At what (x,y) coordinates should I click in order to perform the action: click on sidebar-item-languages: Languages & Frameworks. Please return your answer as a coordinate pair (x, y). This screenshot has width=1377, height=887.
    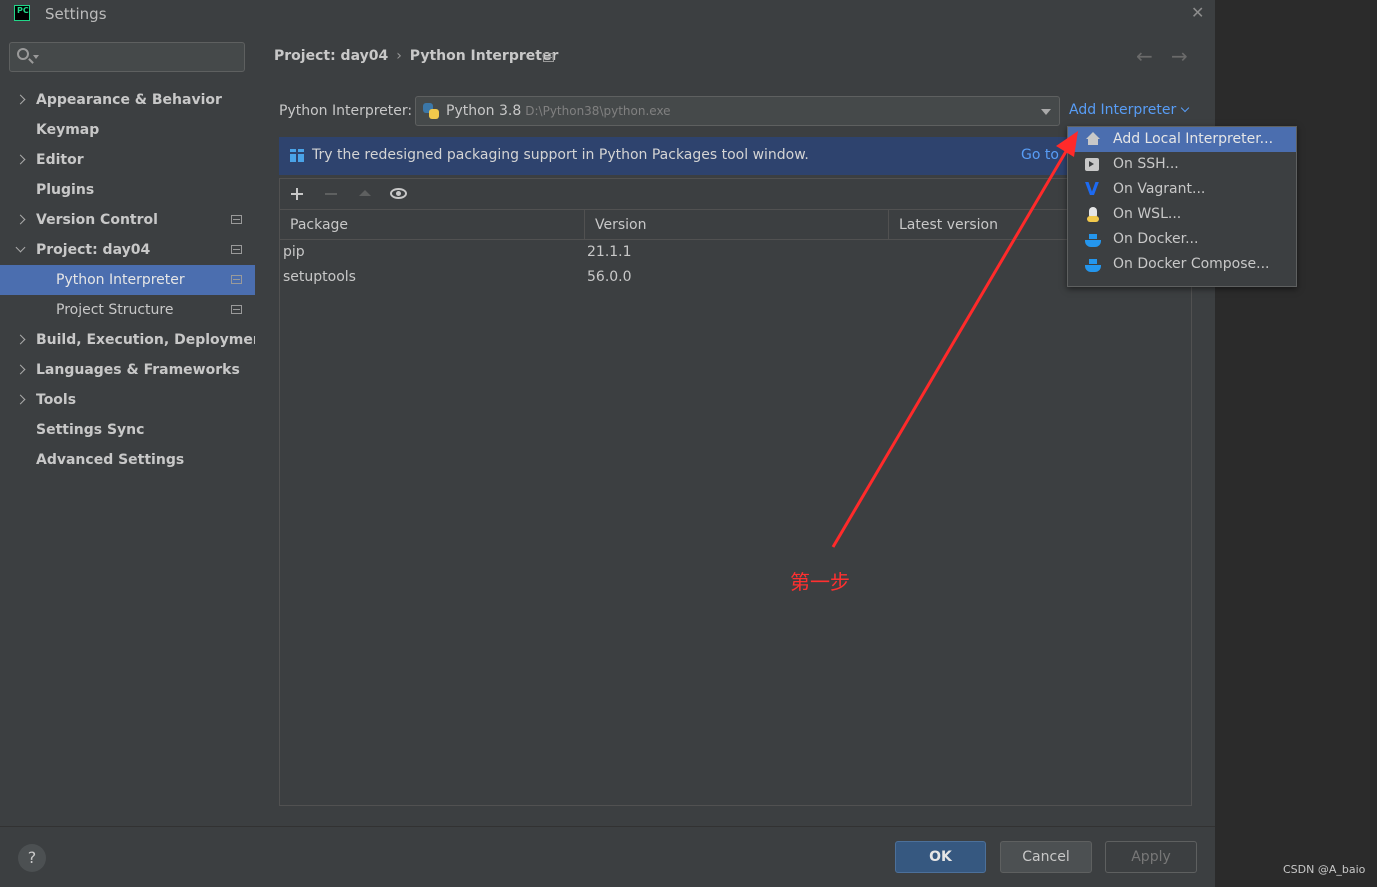
    Looking at the image, I should click on (127, 370).